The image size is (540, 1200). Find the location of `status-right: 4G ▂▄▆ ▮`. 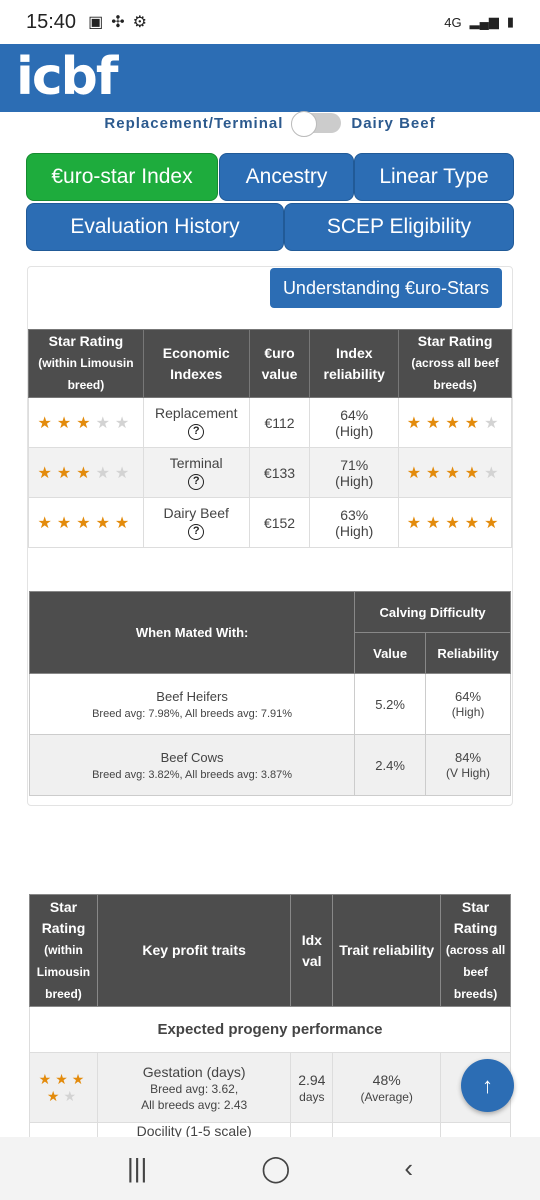

status-right: 4G ▂▄▆ ▮ is located at coordinates (479, 22).